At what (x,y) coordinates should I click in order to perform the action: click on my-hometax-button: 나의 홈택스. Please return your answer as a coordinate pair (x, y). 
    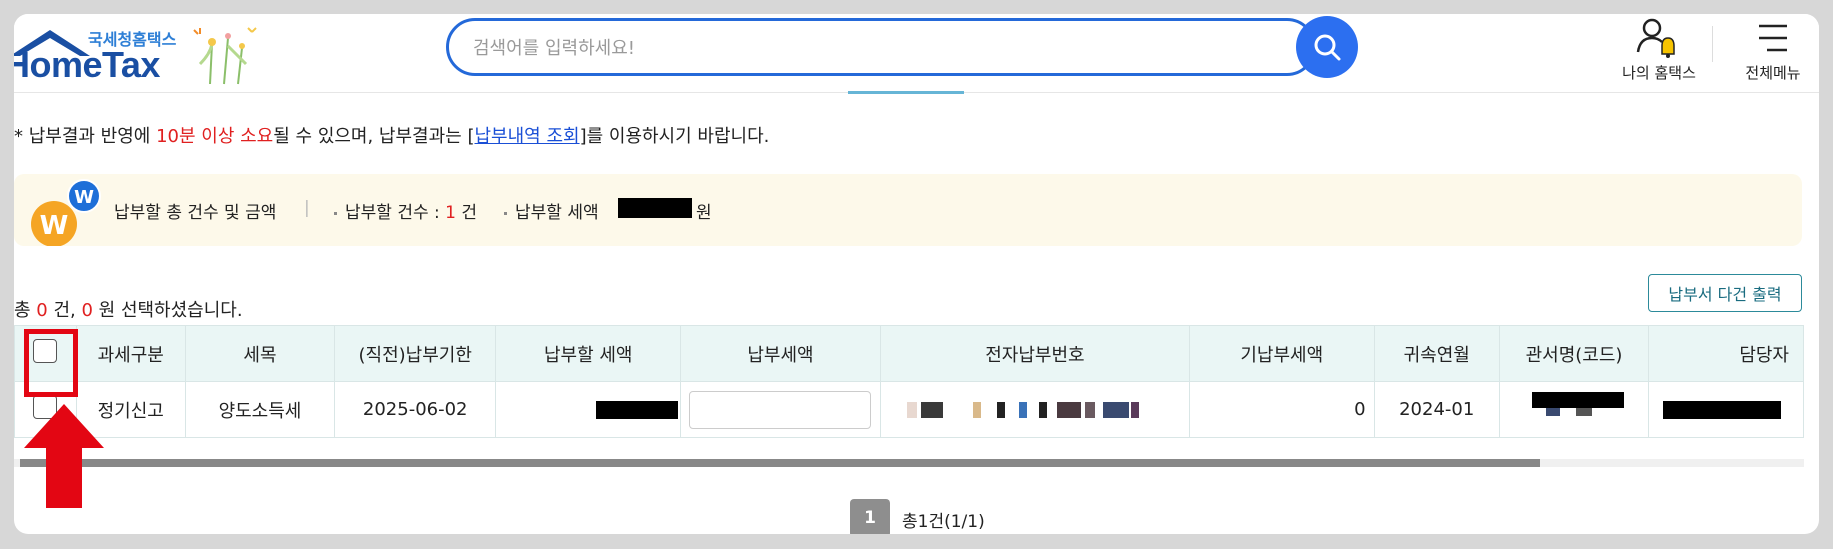
    Looking at the image, I should click on (1659, 53).